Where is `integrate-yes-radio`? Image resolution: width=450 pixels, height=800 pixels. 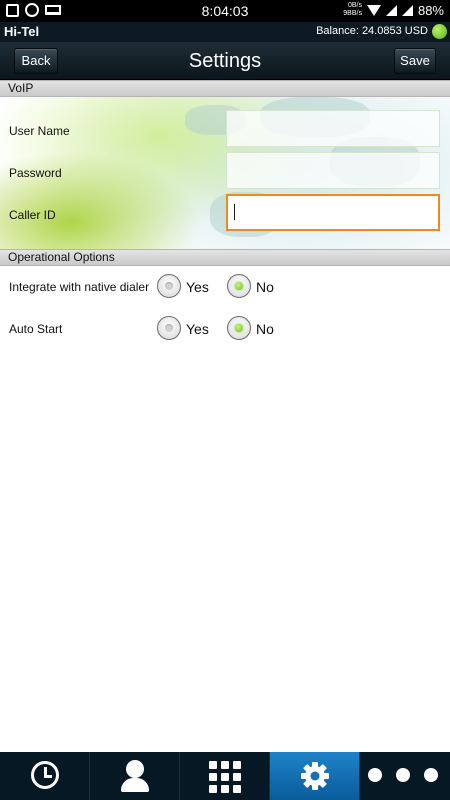
integrate-yes-radio is located at coordinates (169, 286).